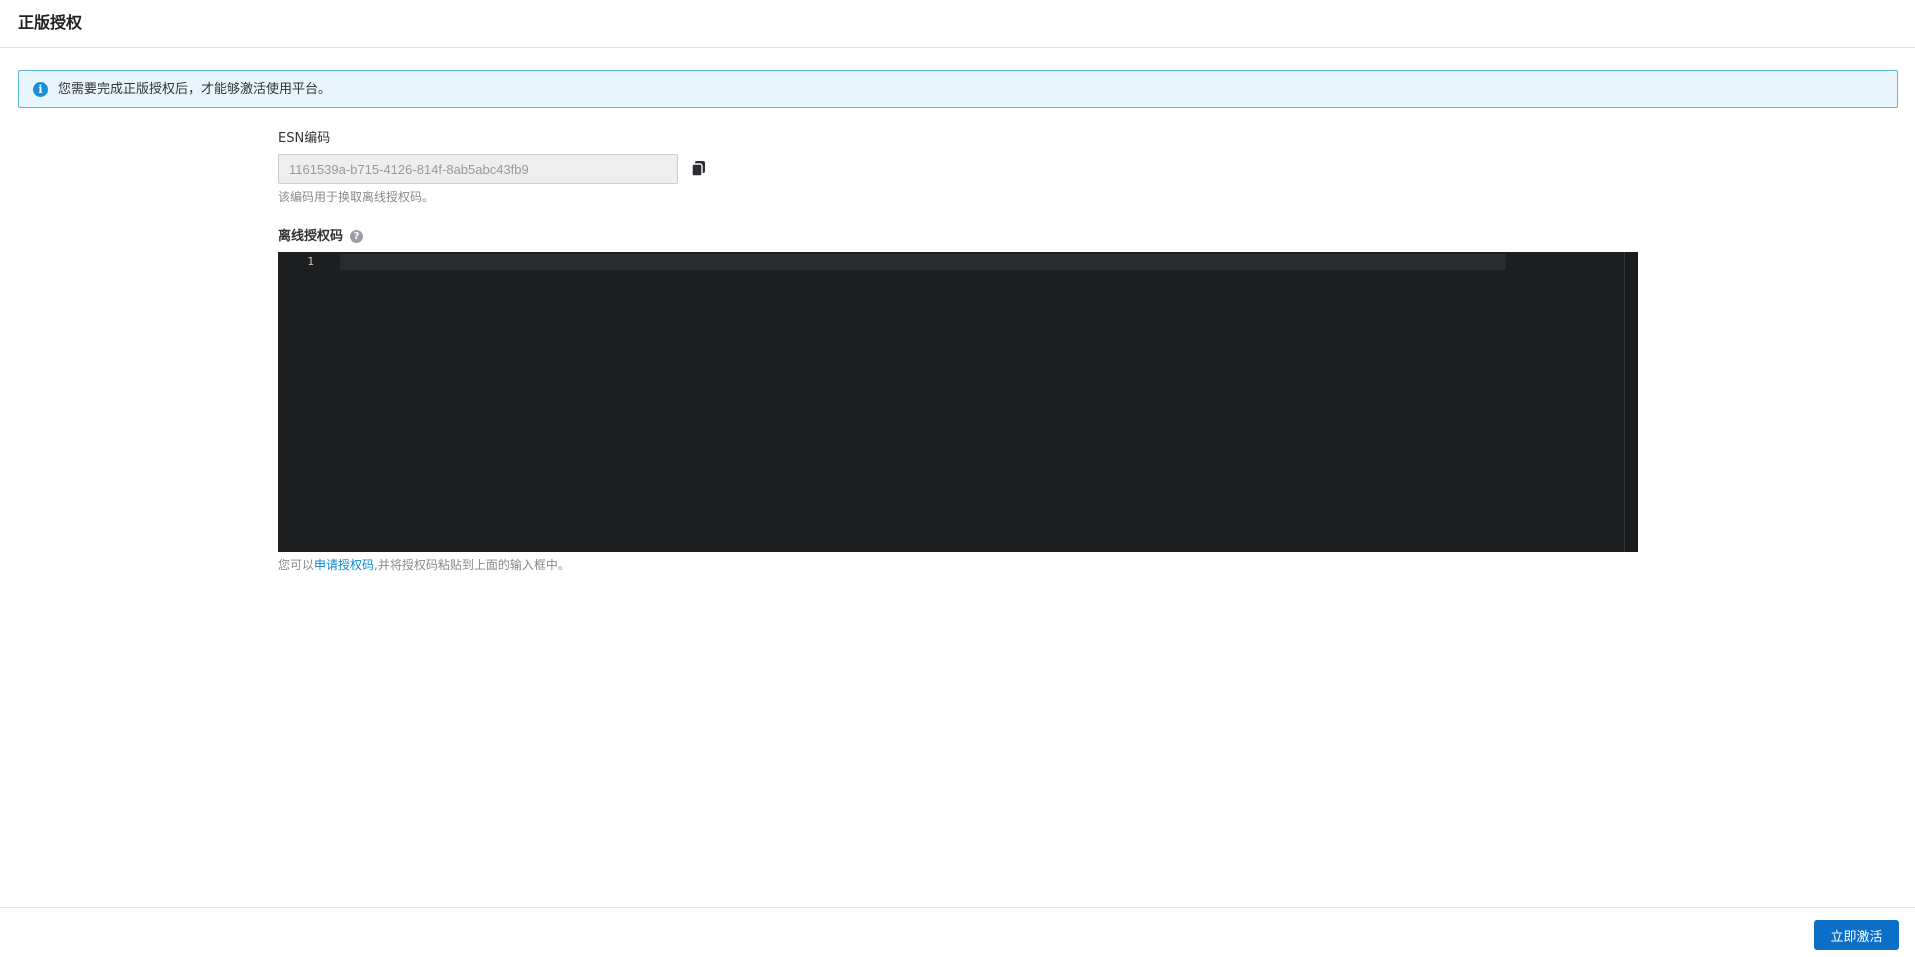  Describe the element at coordinates (311, 236) in the screenshot. I see `offline-code-label: 离线授权码` at that location.